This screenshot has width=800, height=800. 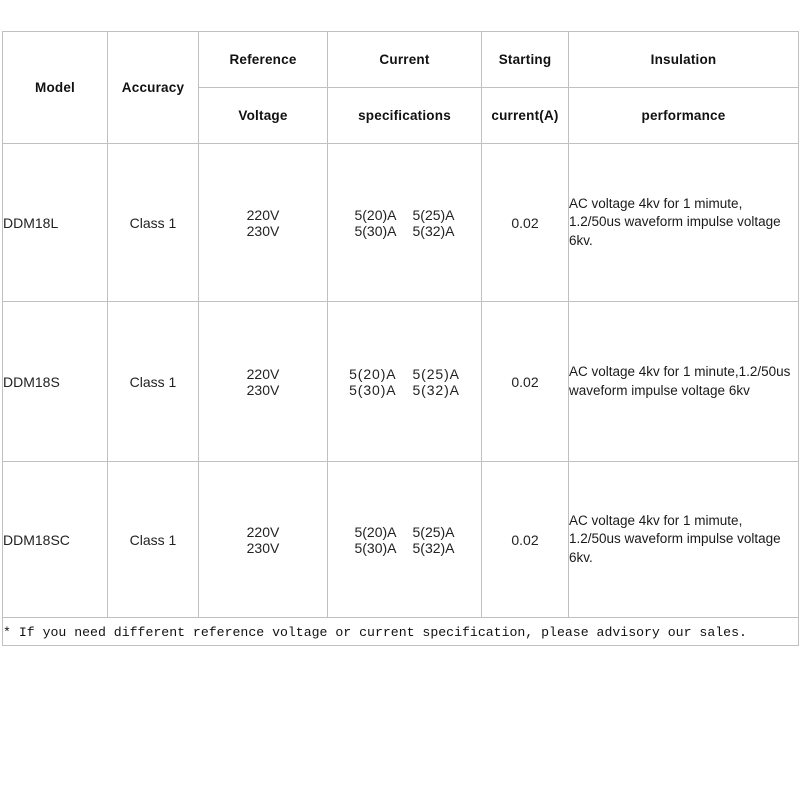 I want to click on cell-model: DDM18L, so click(x=55, y=222).